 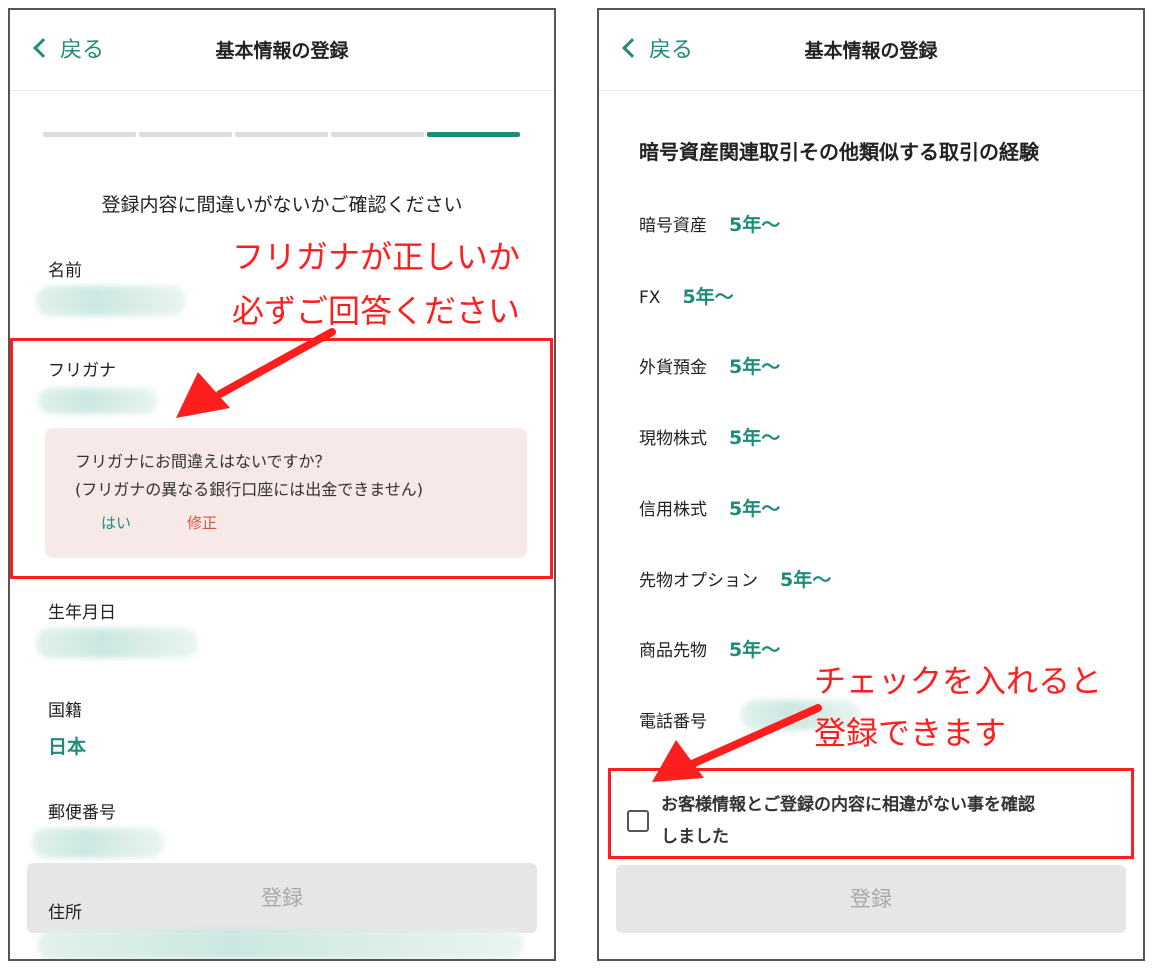 I want to click on experience-row: 商品先物 5年〜, so click(x=709, y=648).